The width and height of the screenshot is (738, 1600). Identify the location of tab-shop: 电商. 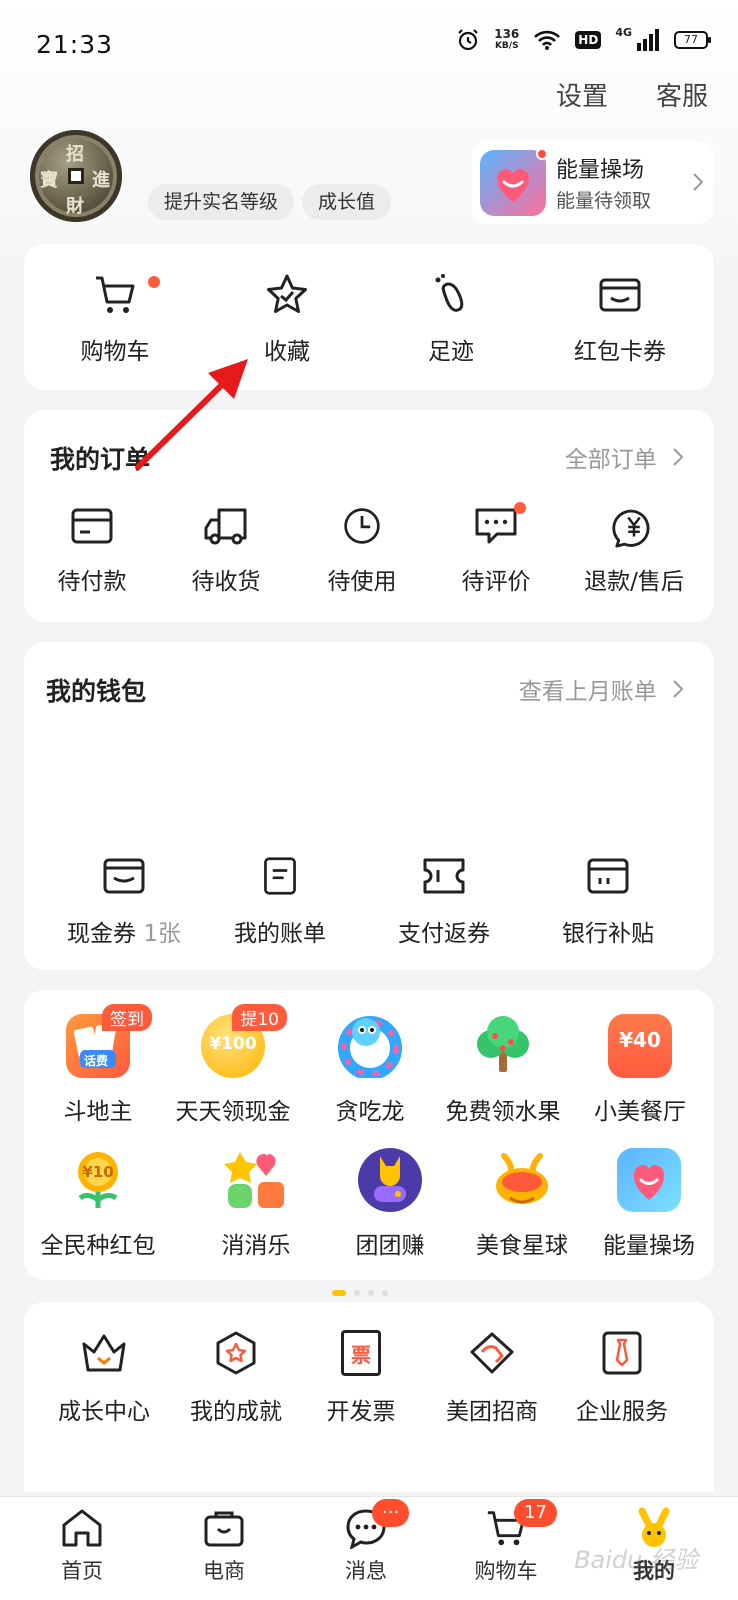
(224, 1546).